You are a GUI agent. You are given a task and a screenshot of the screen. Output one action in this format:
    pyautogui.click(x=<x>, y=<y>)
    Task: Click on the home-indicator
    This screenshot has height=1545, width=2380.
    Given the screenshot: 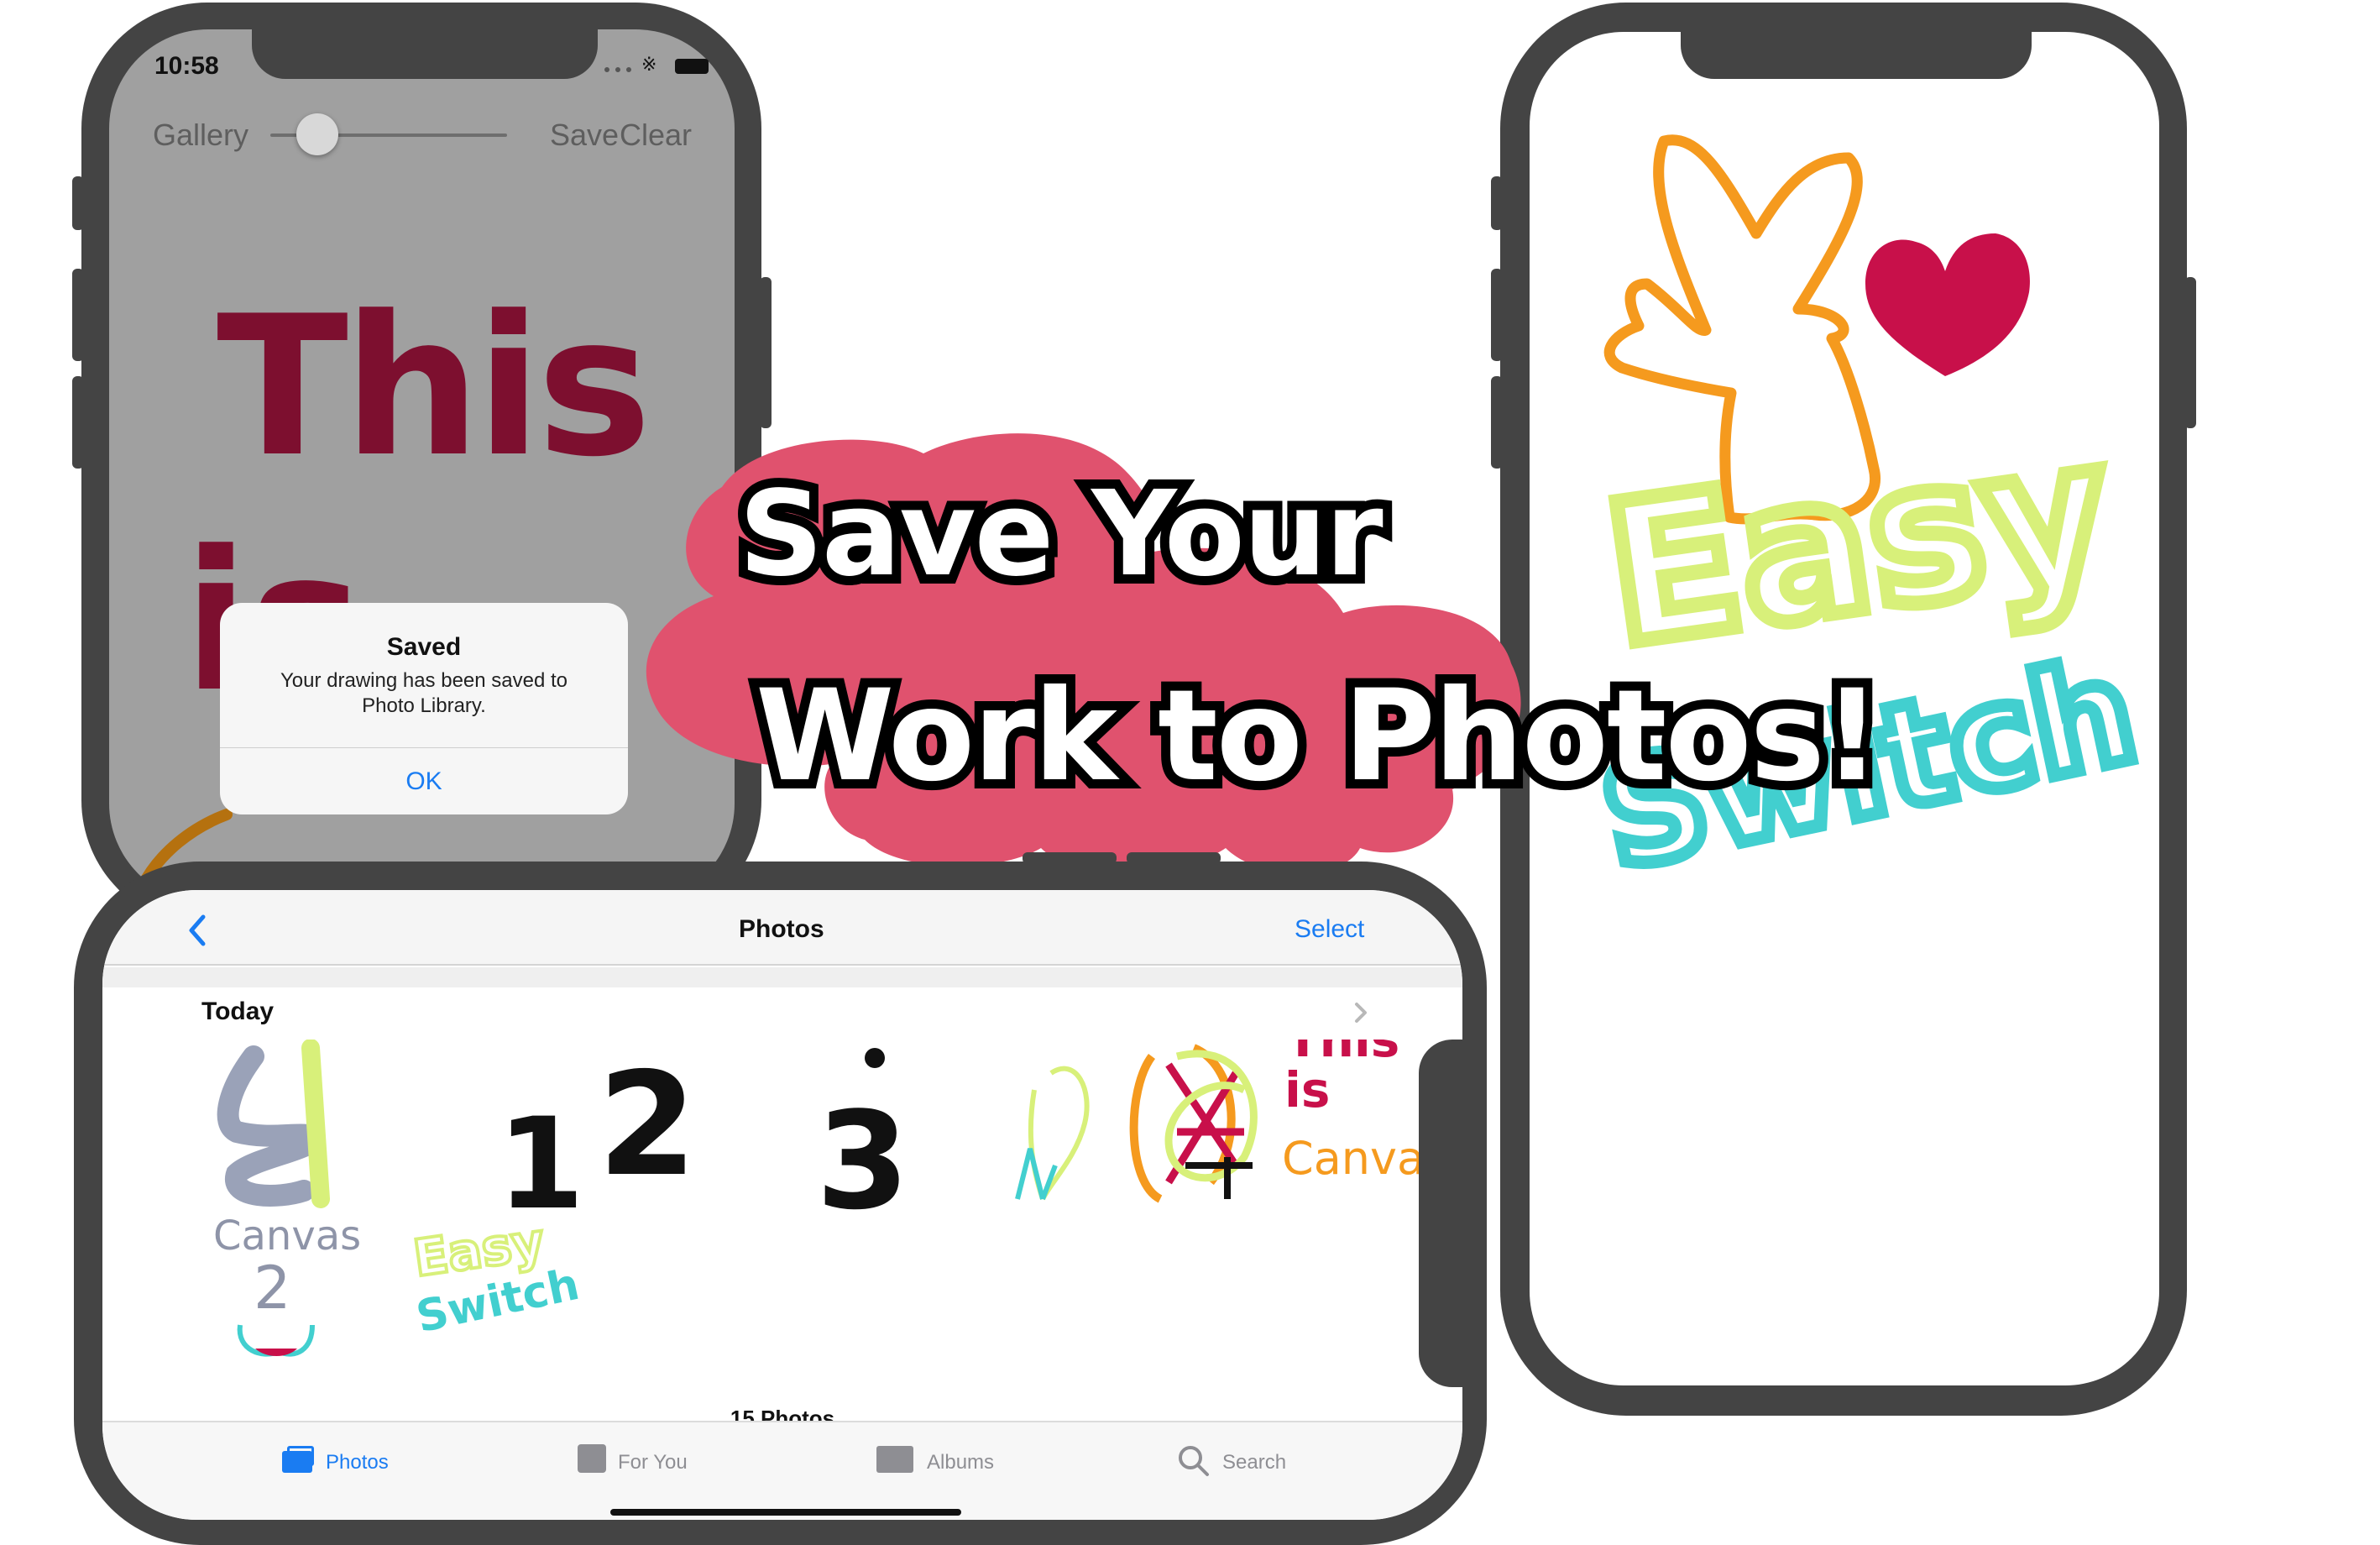 What is the action you would take?
    pyautogui.click(x=785, y=1512)
    